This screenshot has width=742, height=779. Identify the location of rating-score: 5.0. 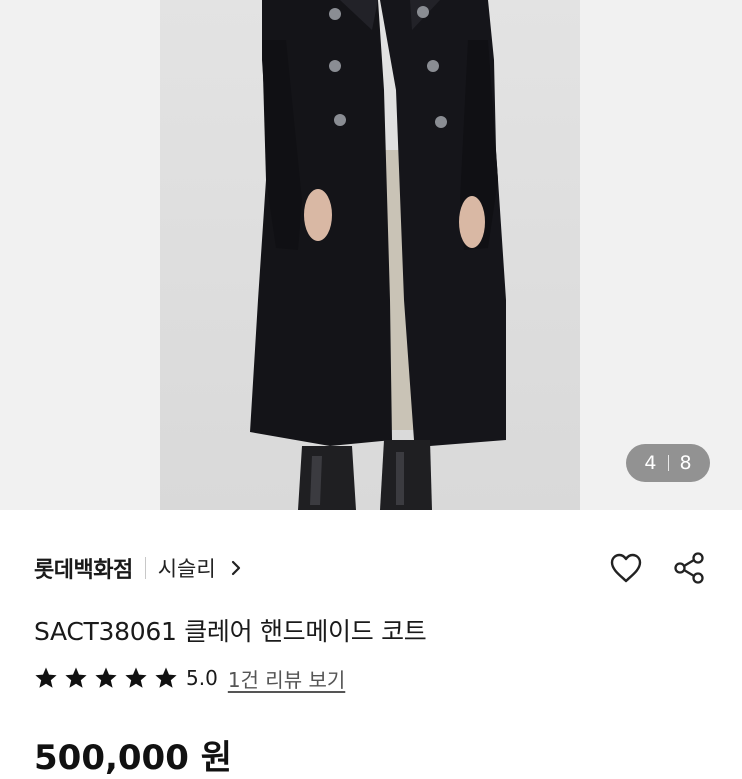
(202, 678).